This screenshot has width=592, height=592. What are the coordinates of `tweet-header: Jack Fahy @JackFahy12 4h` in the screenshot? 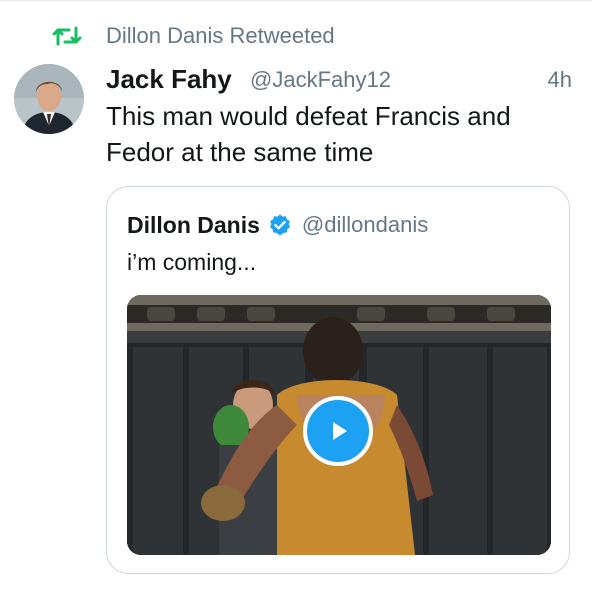 It's located at (341, 80).